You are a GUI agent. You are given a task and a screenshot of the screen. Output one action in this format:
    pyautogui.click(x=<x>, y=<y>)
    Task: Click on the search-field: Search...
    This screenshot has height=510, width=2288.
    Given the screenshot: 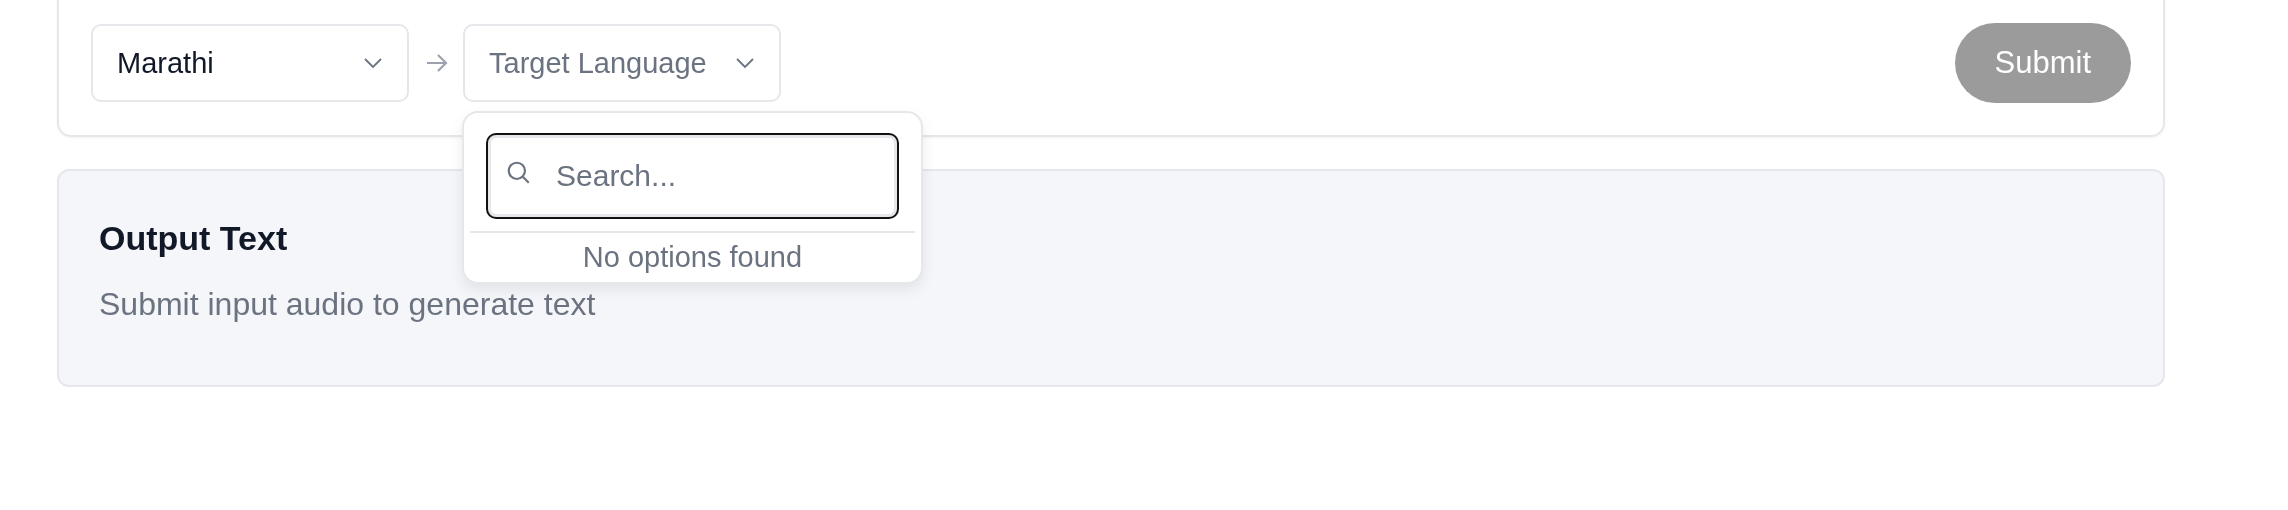 What is the action you would take?
    pyautogui.click(x=692, y=176)
    